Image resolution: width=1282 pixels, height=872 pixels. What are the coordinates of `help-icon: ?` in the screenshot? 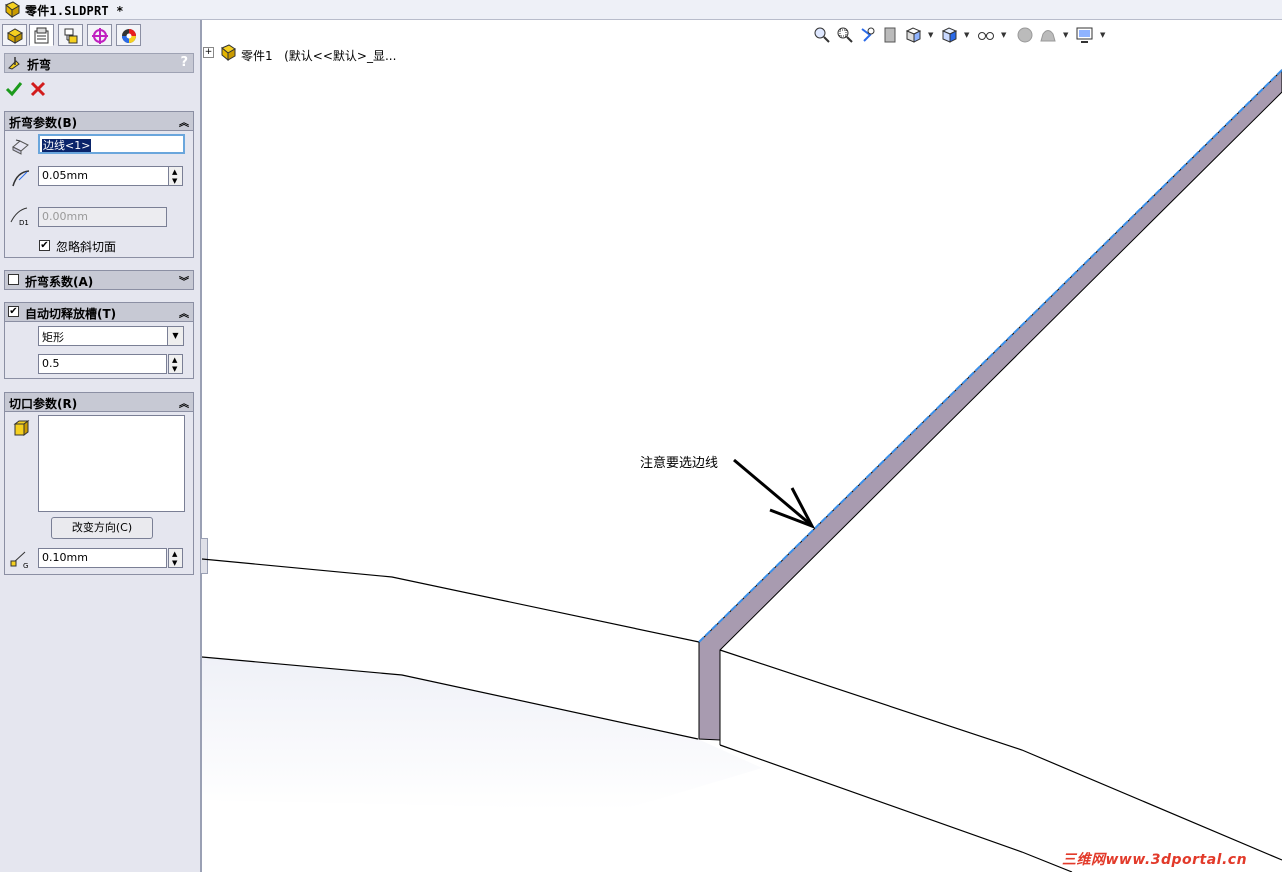 It's located at (184, 62).